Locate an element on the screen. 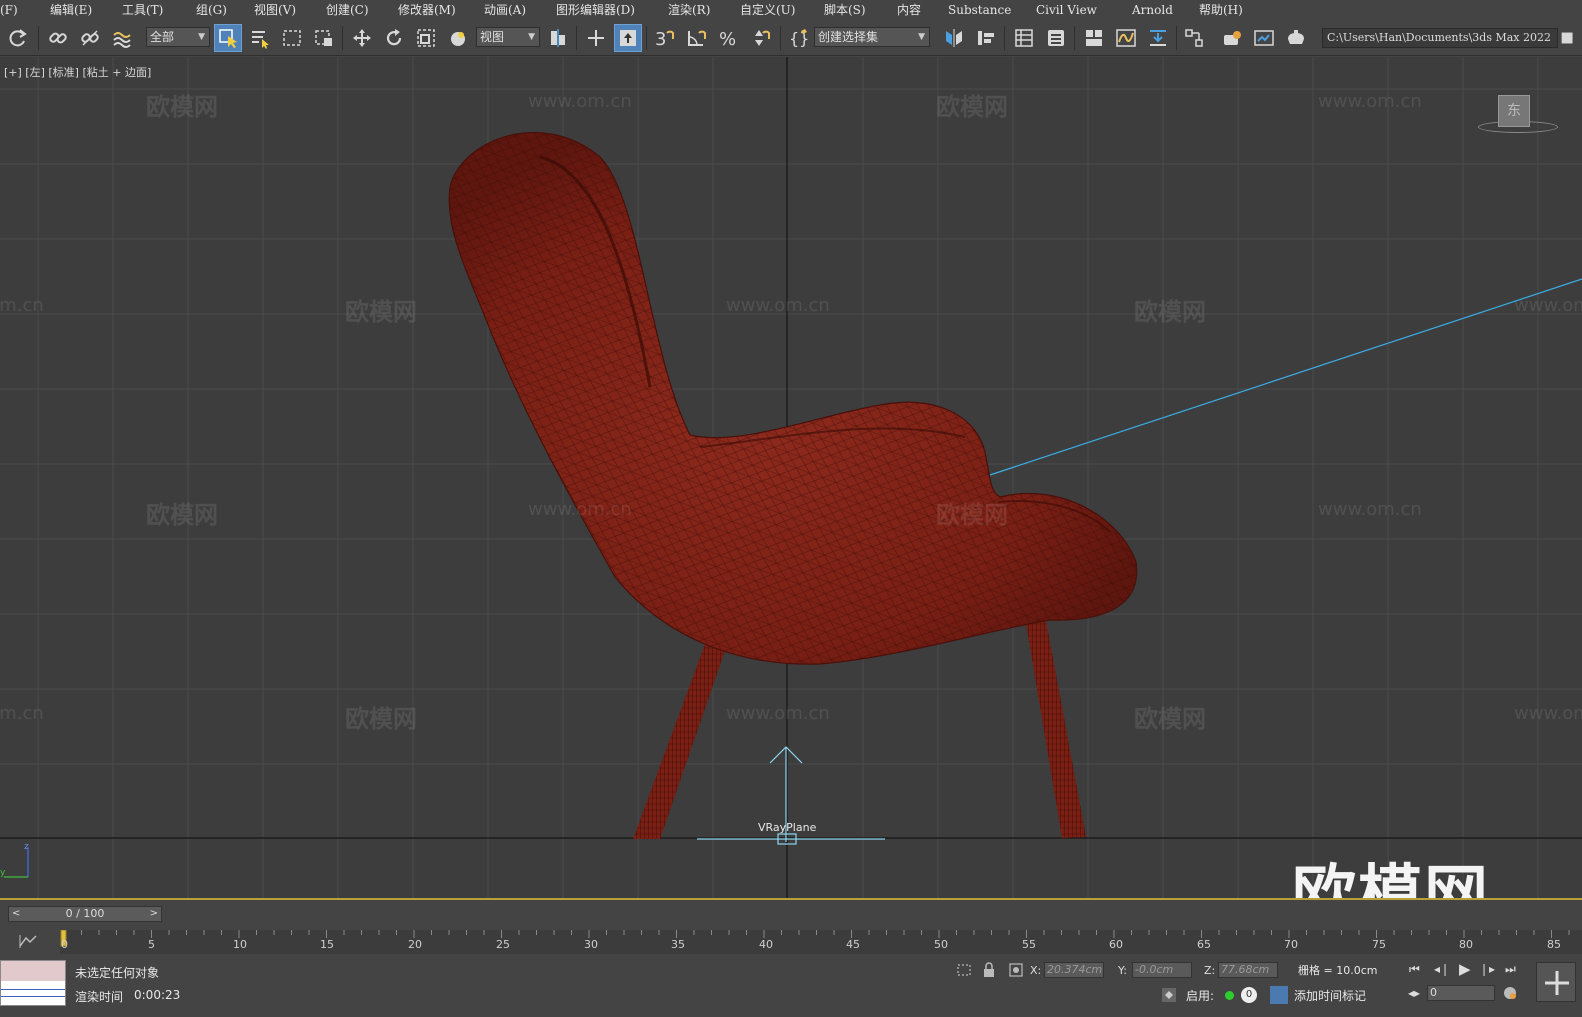 This screenshot has width=1582, height=1017. rendered-frame-window-icon is located at coordinates (1264, 38).